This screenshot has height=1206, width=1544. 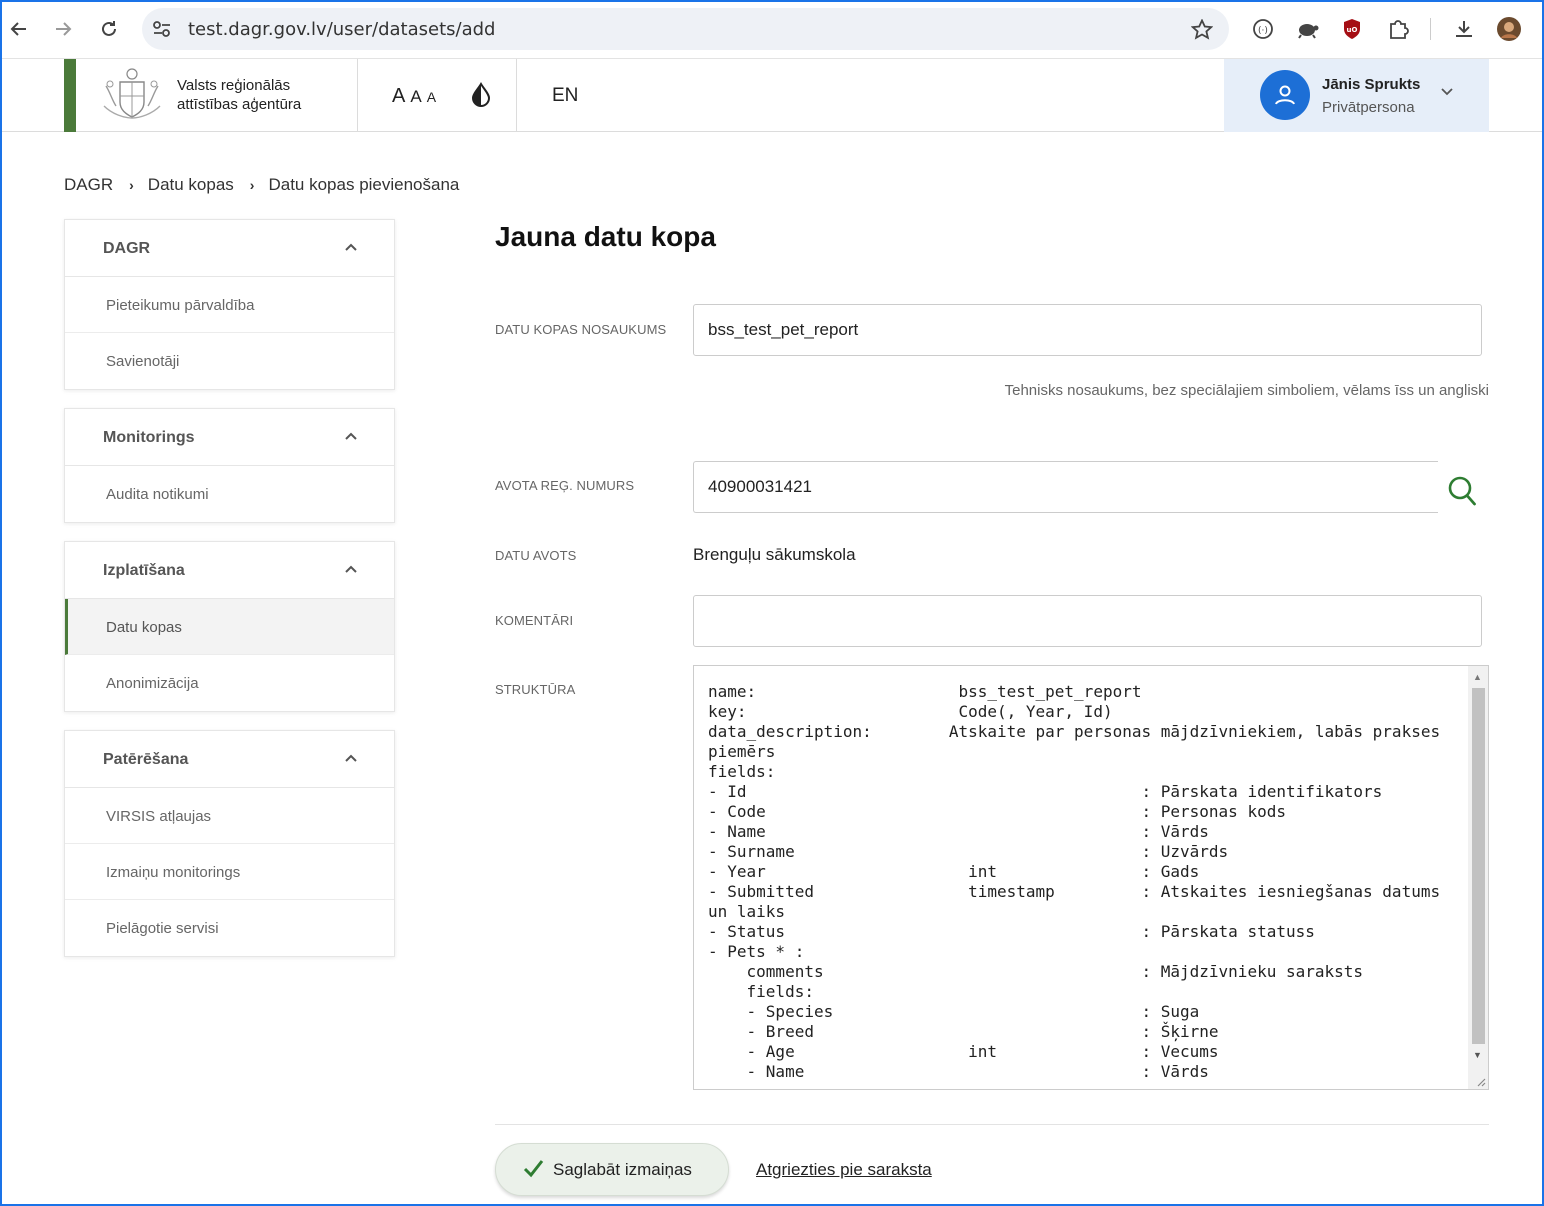 What do you see at coordinates (844, 1170) in the screenshot?
I see `back-to-list-link: Atgriezties pie saraksta` at bounding box center [844, 1170].